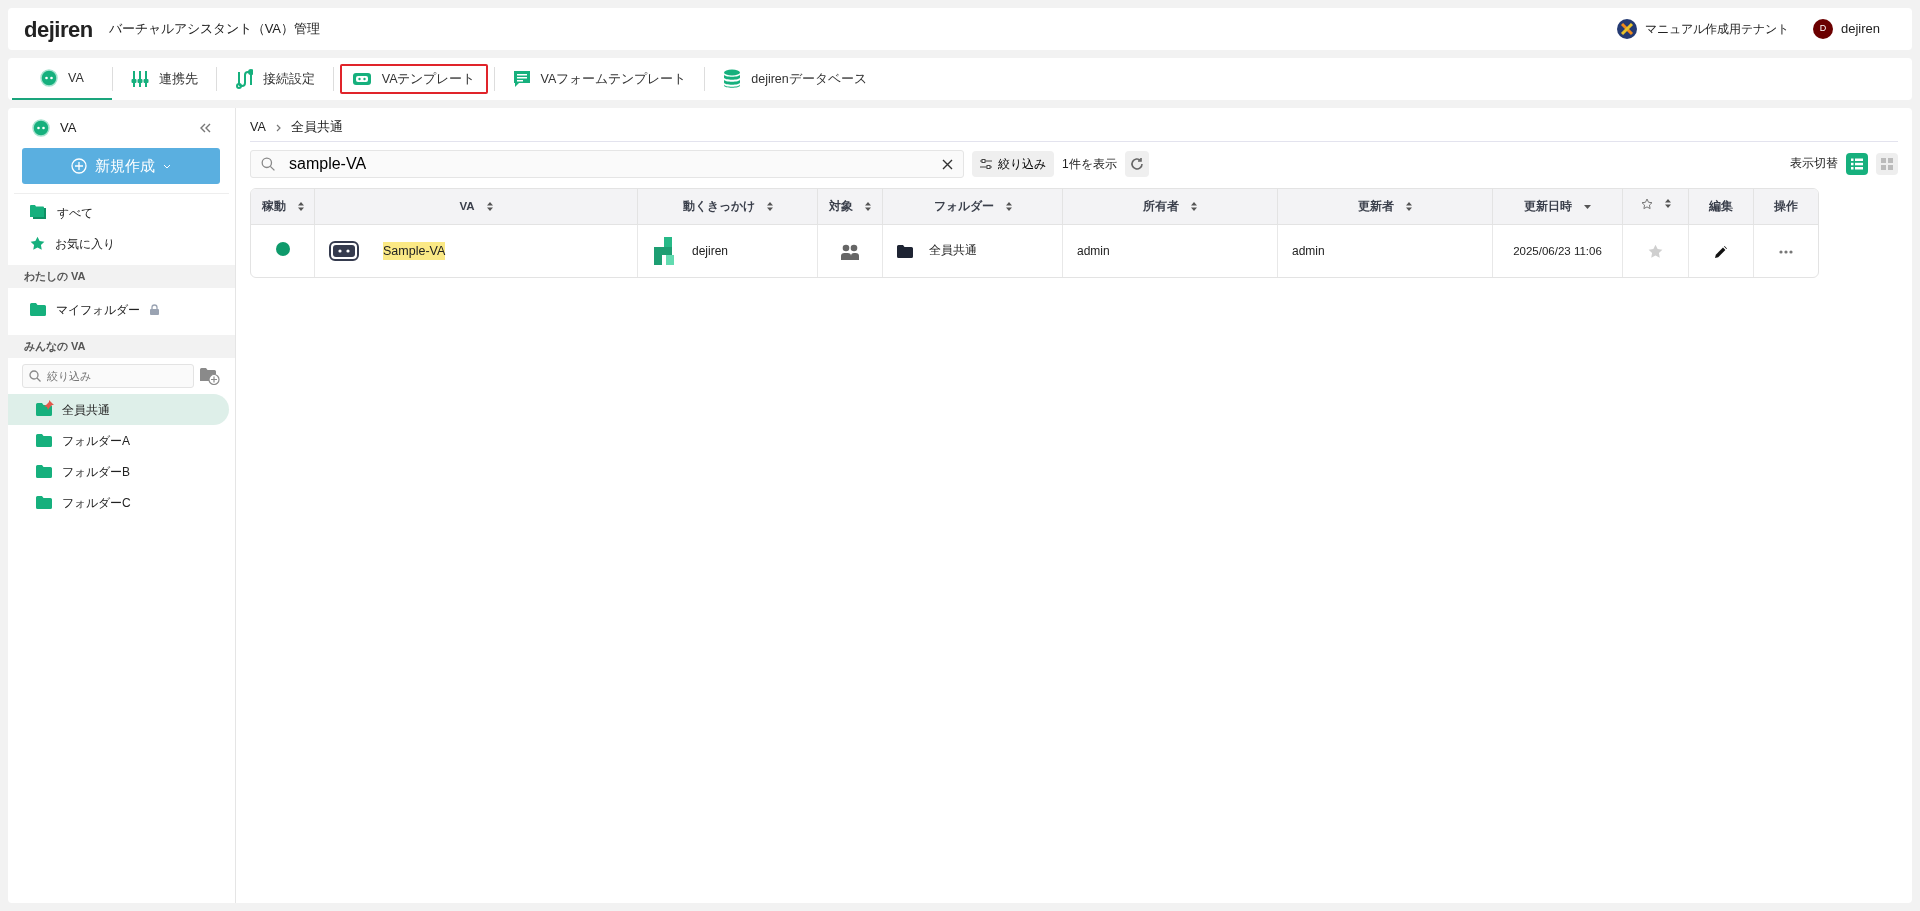 The width and height of the screenshot is (1920, 911). What do you see at coordinates (283, 207) in the screenshot?
I see `column-header: 稼動` at bounding box center [283, 207].